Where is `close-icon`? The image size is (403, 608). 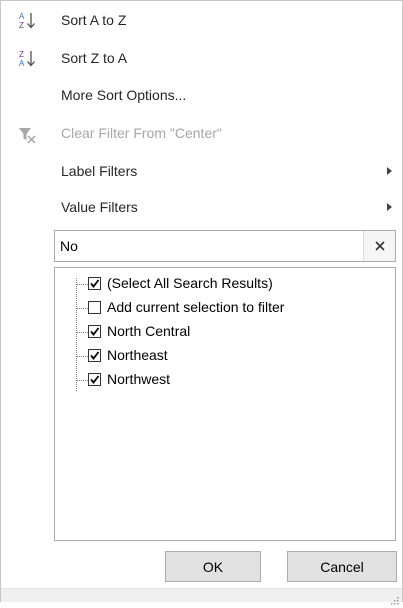
close-icon is located at coordinates (379, 246).